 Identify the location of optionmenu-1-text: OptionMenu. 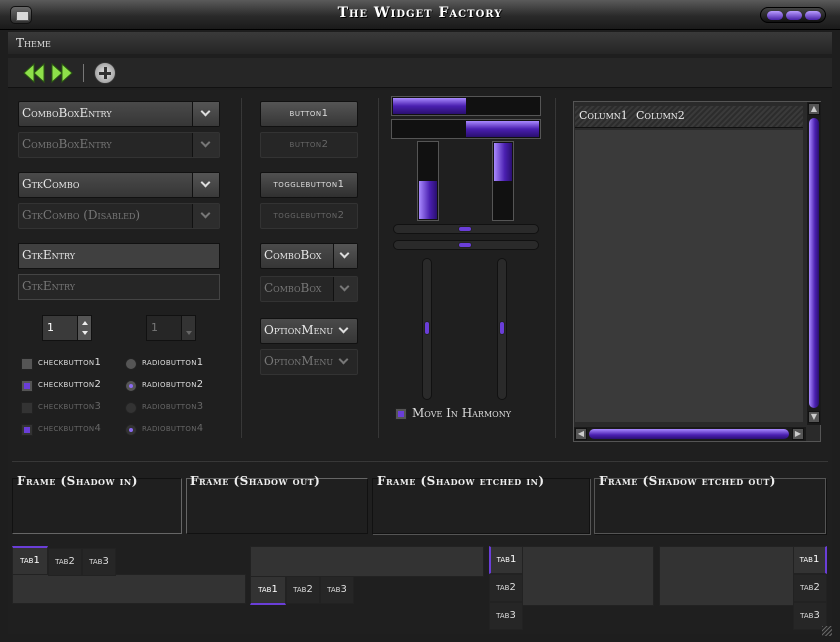
(299, 330).